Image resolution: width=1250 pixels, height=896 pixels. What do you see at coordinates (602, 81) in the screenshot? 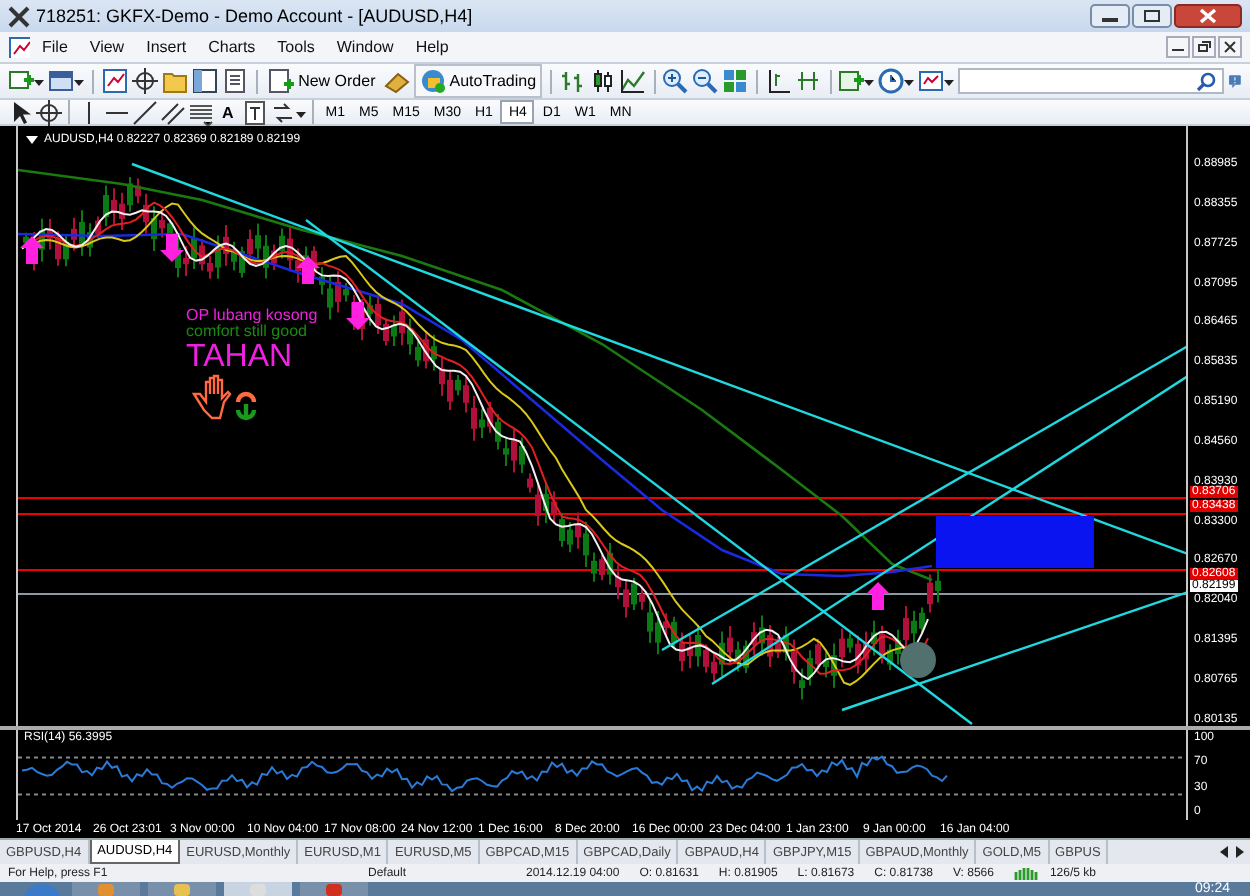
I see `candlestick-icon` at bounding box center [602, 81].